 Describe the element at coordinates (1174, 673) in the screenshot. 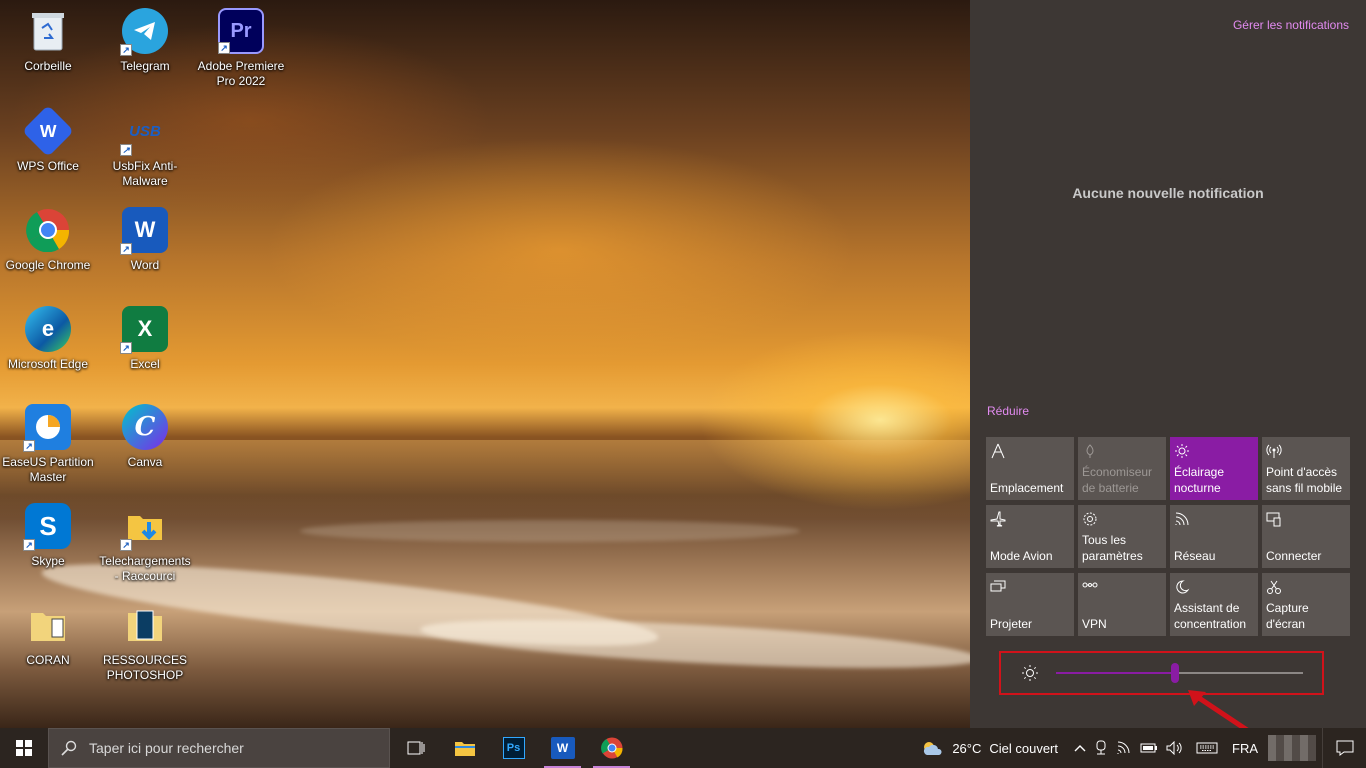

I see `brightness-slider-thumb` at that location.